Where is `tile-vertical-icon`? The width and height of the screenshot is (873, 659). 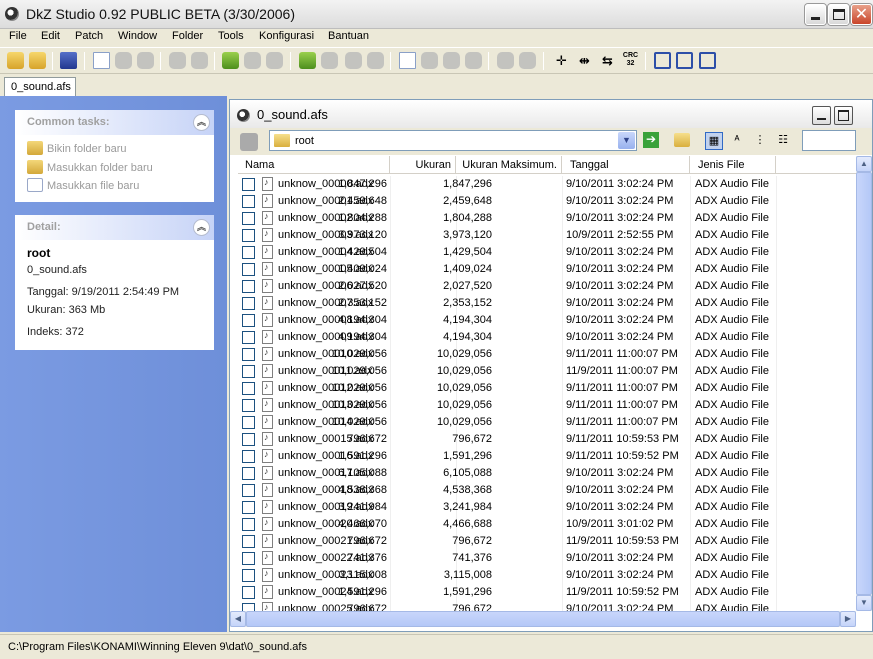 tile-vertical-icon is located at coordinates (707, 60).